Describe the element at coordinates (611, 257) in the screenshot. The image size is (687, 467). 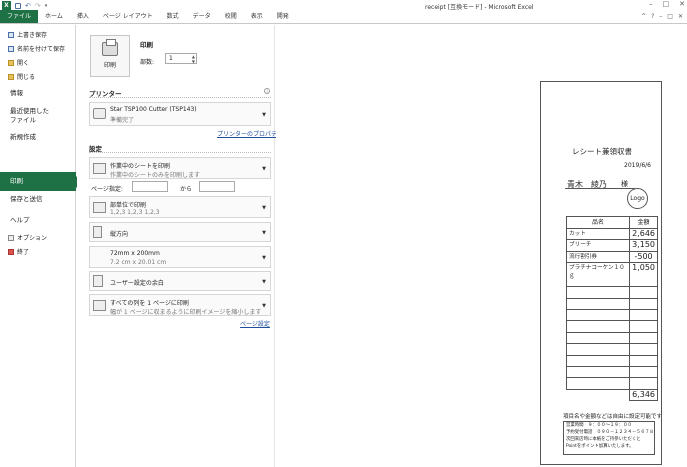
I see `table-row: 流行割引券 -500` at that location.